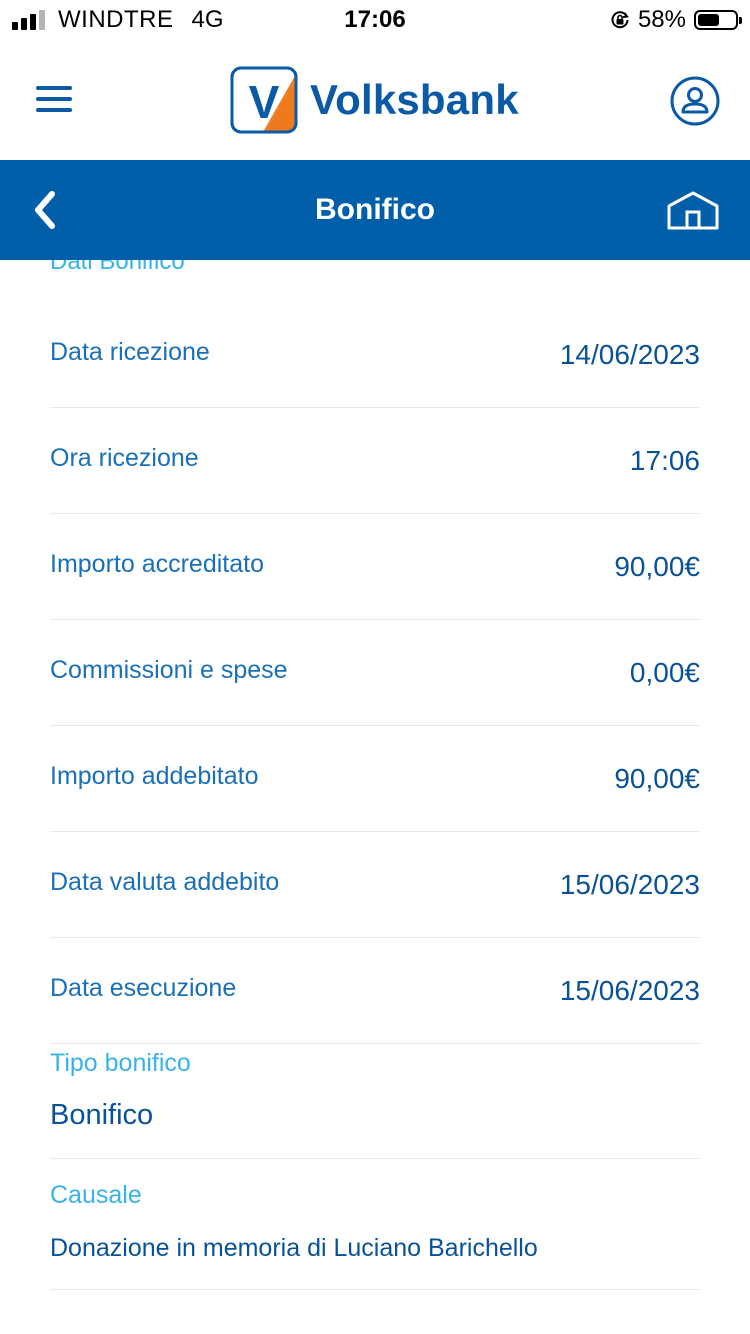 The image size is (750, 1334). Describe the element at coordinates (169, 670) in the screenshot. I see `detail-label: Commissioni e spese` at that location.